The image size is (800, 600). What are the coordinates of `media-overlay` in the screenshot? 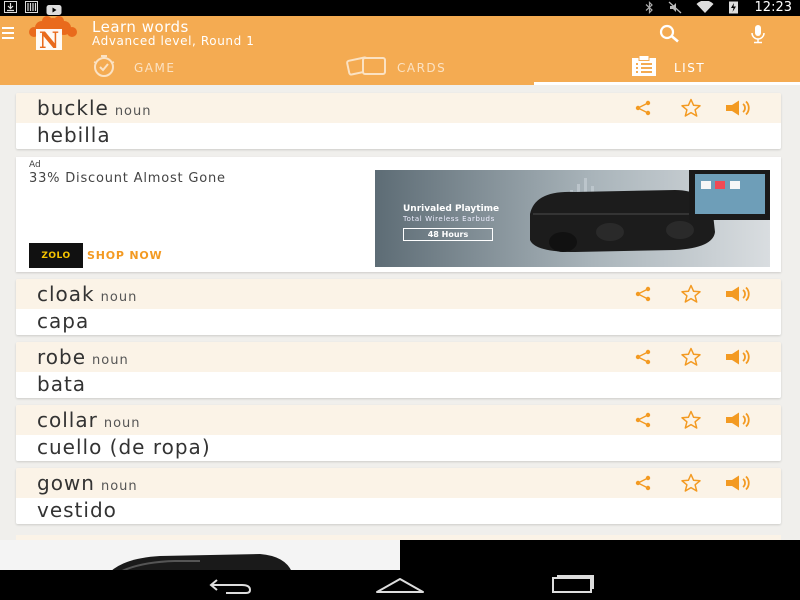 It's located at (400, 556).